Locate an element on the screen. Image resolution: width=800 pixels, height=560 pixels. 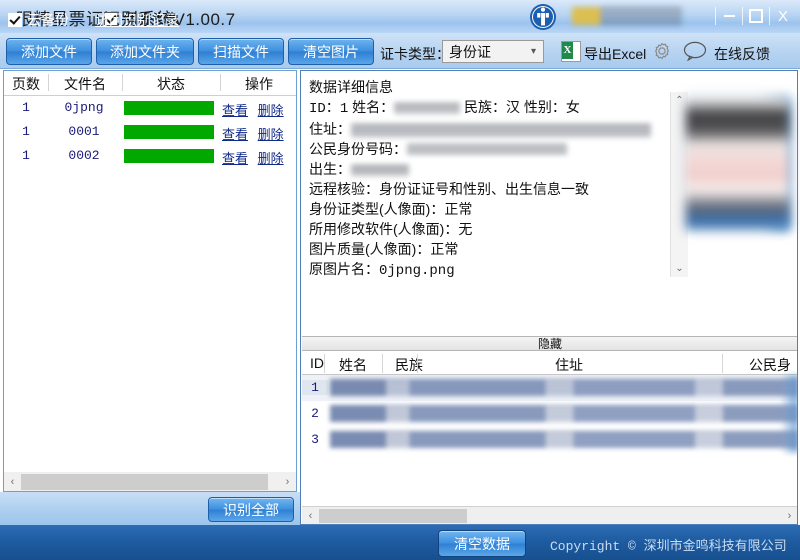
cloud-backup-checkbox: 云备份 is located at coordinates (38, 20).